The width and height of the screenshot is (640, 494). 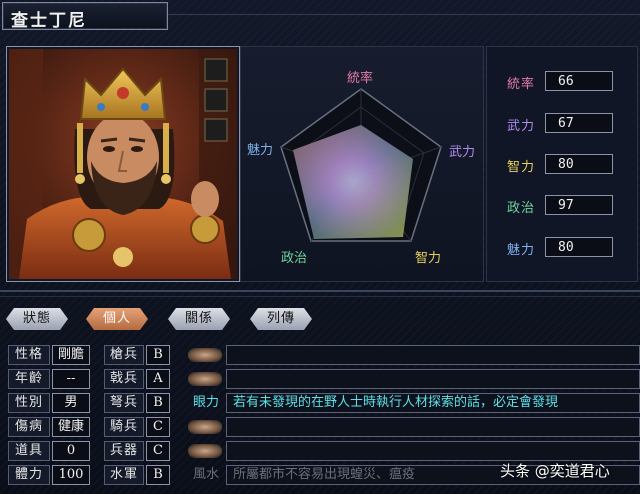 I want to click on aptitude-label: 兵器, so click(x=124, y=451).